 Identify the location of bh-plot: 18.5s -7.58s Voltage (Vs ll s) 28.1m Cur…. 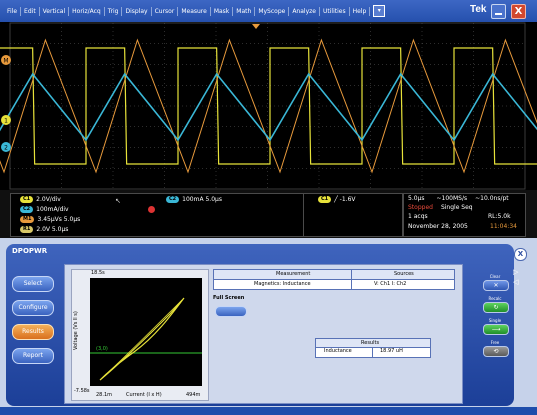
(140, 335).